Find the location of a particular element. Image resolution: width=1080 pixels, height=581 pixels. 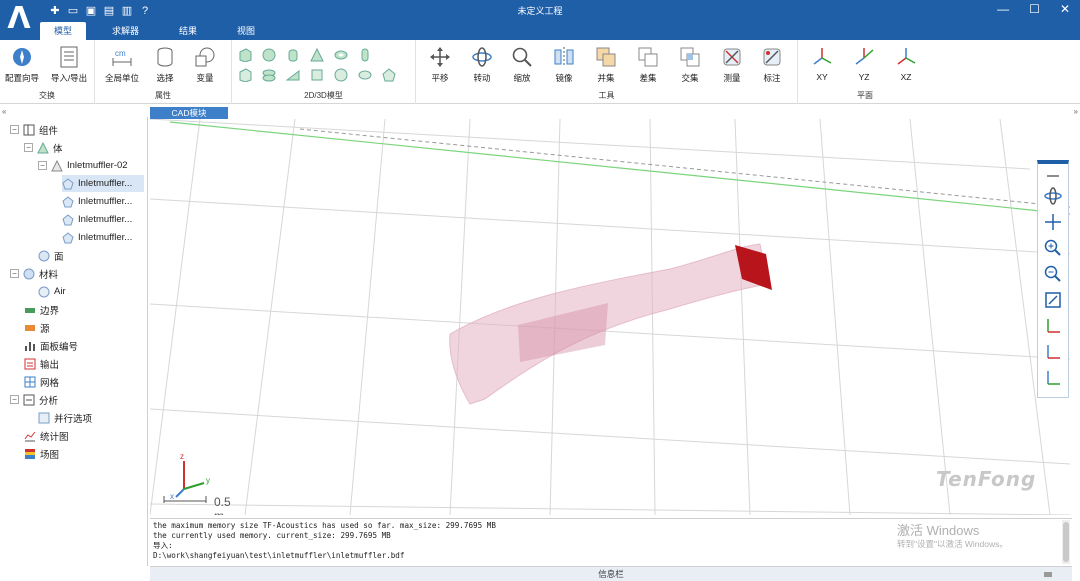

group-properties: cm 全局单位 选择 变量 属性 is located at coordinates (163, 72).